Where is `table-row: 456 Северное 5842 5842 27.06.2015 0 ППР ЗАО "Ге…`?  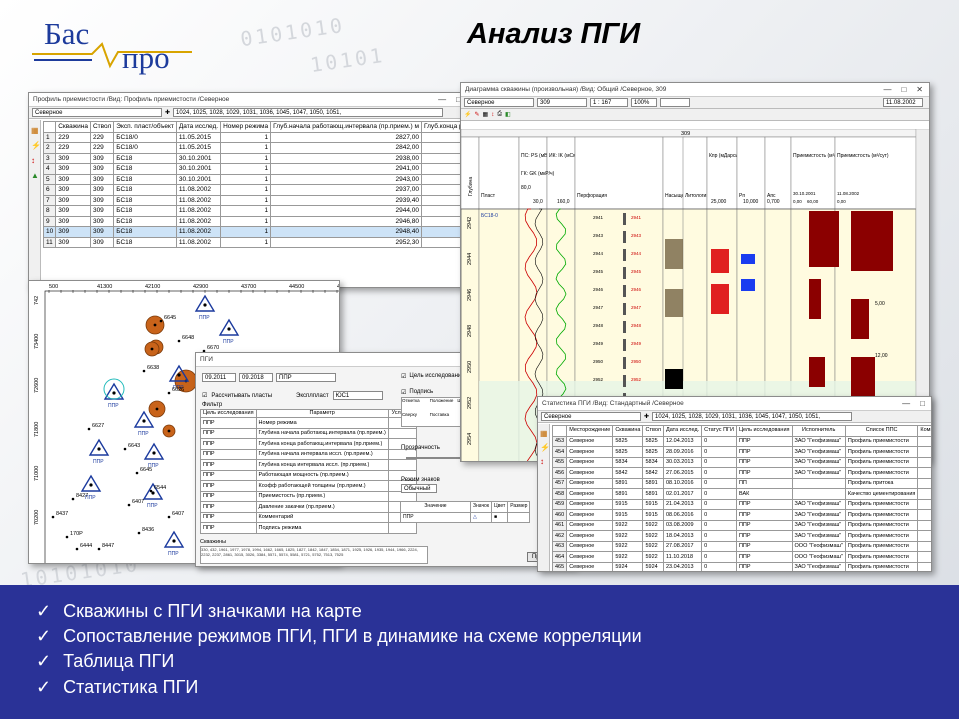 table-row: 456 Северное 5842 5842 27.06.2015 0 ППР ЗАО "Ге… is located at coordinates (741, 473).